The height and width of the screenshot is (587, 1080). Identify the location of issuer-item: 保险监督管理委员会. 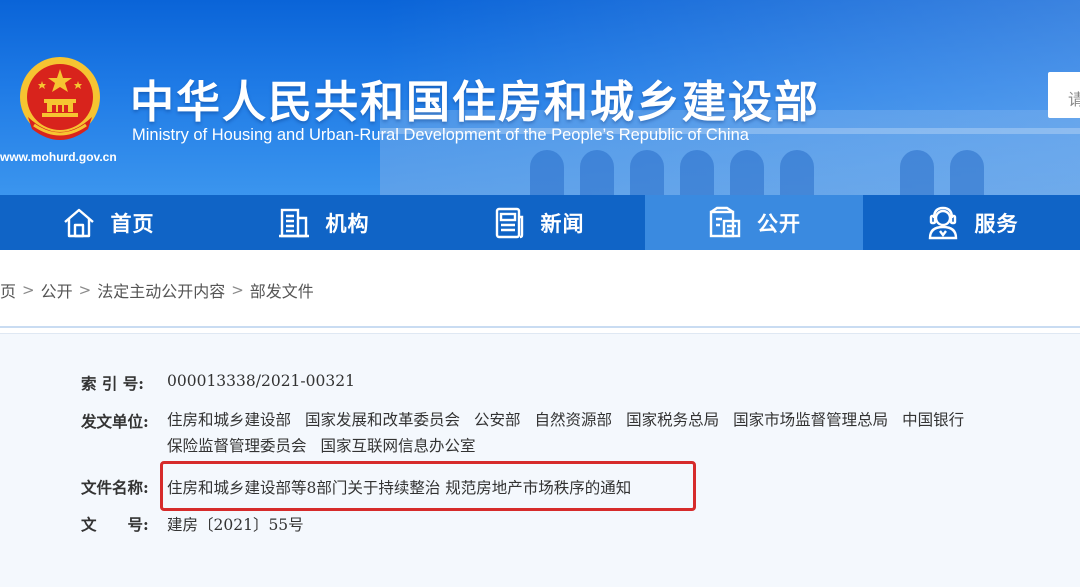
(237, 446).